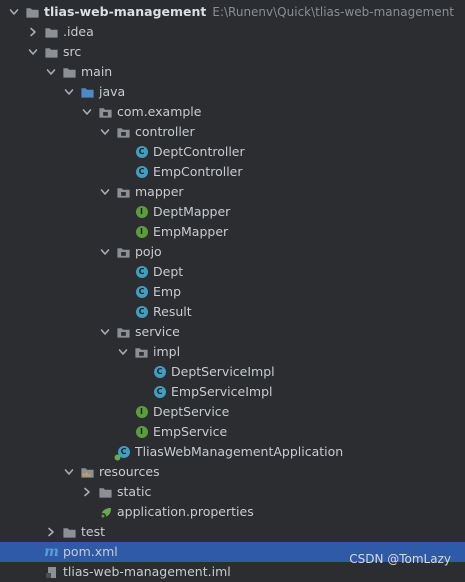 This screenshot has width=465, height=582. Describe the element at coordinates (232, 112) in the screenshot. I see `tree-row-package: com.example` at that location.